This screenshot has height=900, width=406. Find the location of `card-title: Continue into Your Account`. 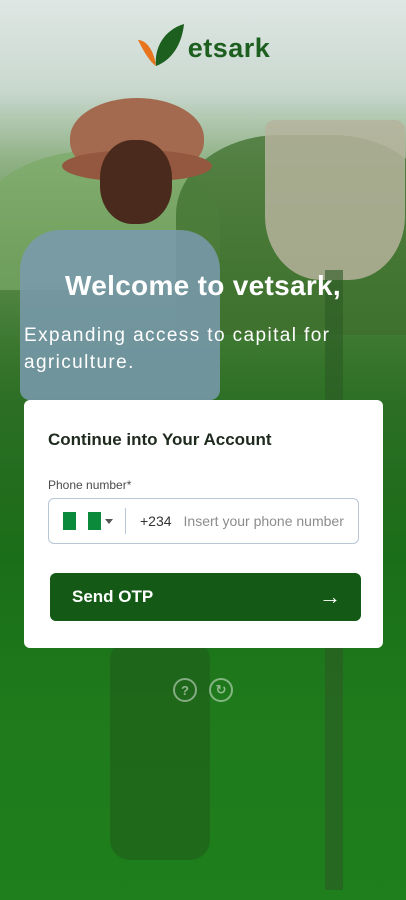

card-title: Continue into Your Account is located at coordinates (160, 439).